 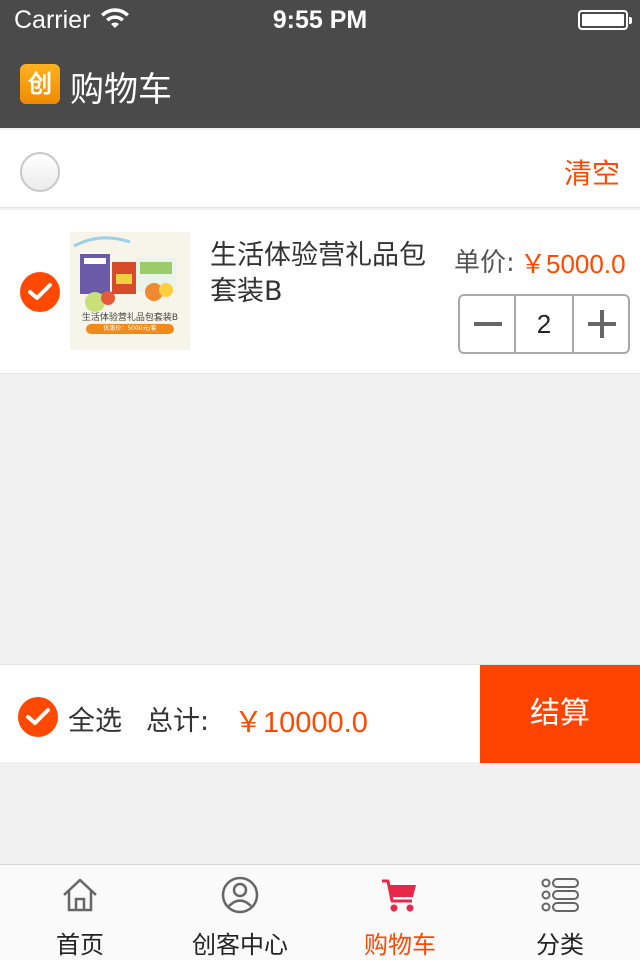 What do you see at coordinates (560, 895) in the screenshot?
I see `list-icon` at bounding box center [560, 895].